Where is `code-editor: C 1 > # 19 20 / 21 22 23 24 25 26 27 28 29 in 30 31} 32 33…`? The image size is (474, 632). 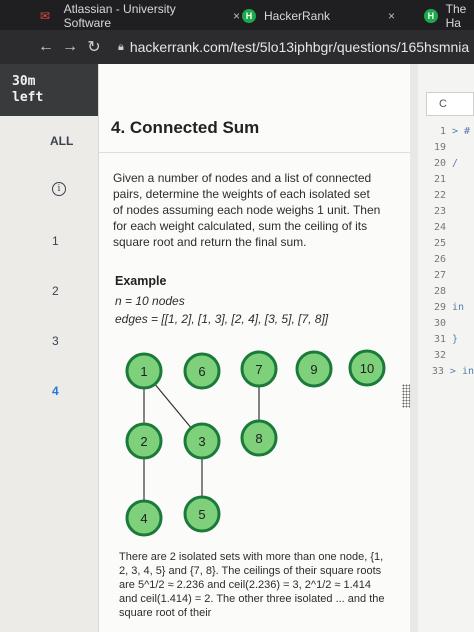 code-editor: C 1 > # 19 20 / 21 22 23 24 25 26 27 28 29 in 30 31} 32 33… is located at coordinates (446, 348).